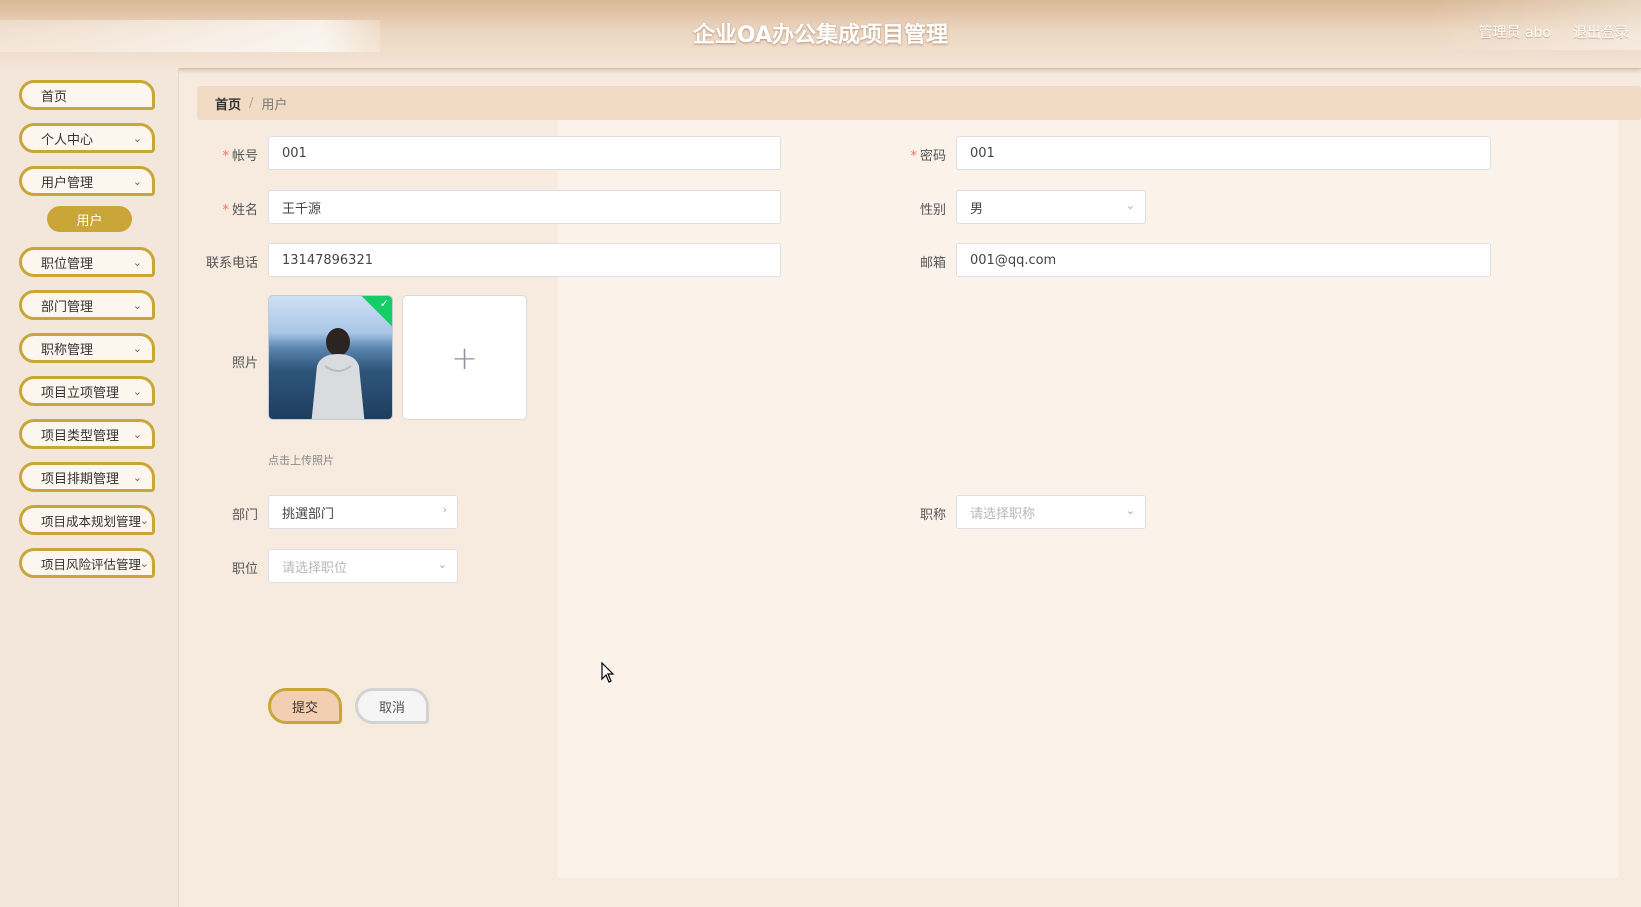 The image size is (1641, 907). What do you see at coordinates (1051, 512) in the screenshot?
I see `title-rank-select: 请选择职称 ⌄` at bounding box center [1051, 512].